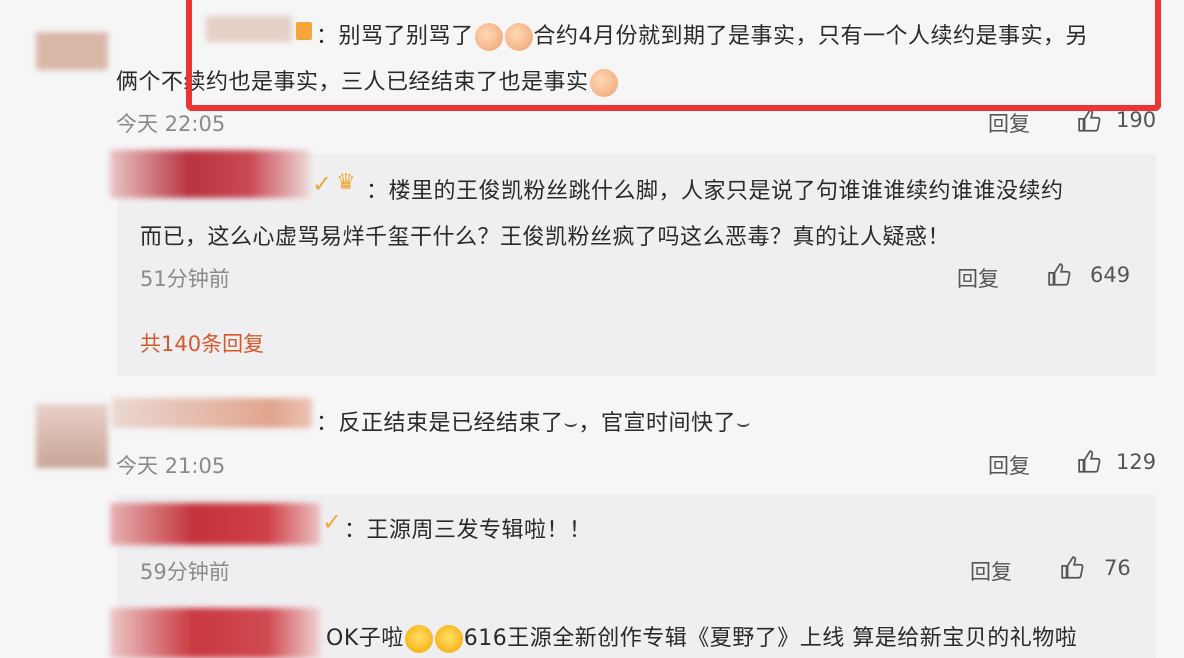 The image size is (1184, 658). Describe the element at coordinates (1117, 568) in the screenshot. I see `like-count: 76` at that location.